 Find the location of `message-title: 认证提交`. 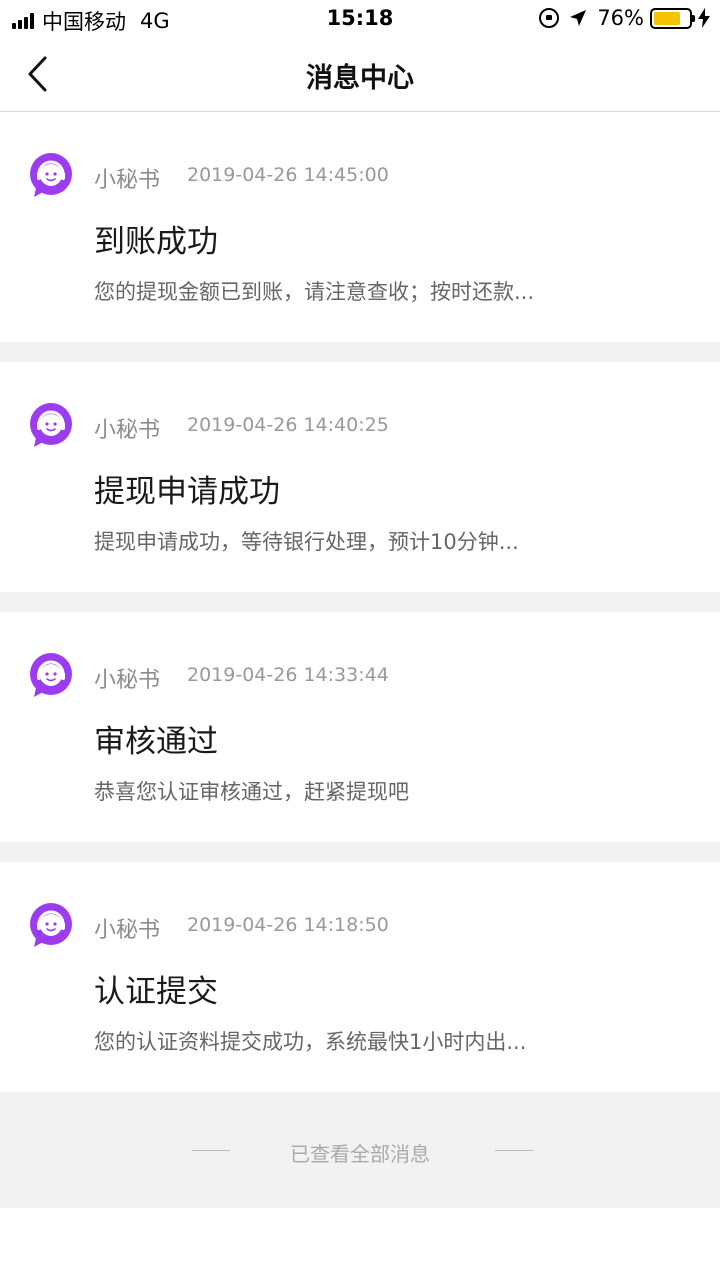

message-title: 认证提交 is located at coordinates (156, 992).